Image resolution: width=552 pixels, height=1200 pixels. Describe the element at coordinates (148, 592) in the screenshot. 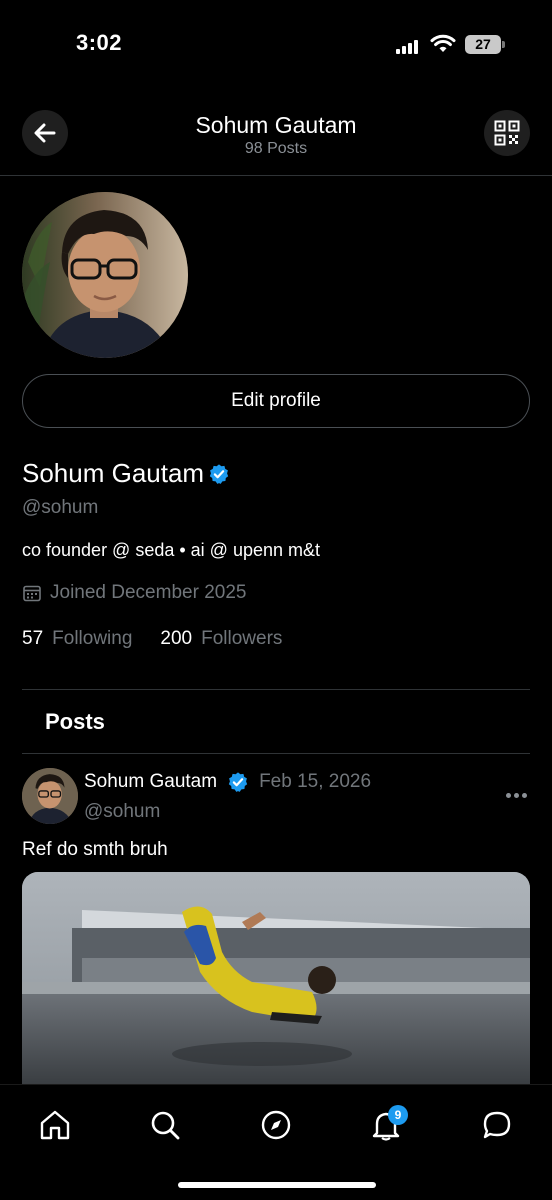

I see `joined-date: Joined December 2025` at that location.